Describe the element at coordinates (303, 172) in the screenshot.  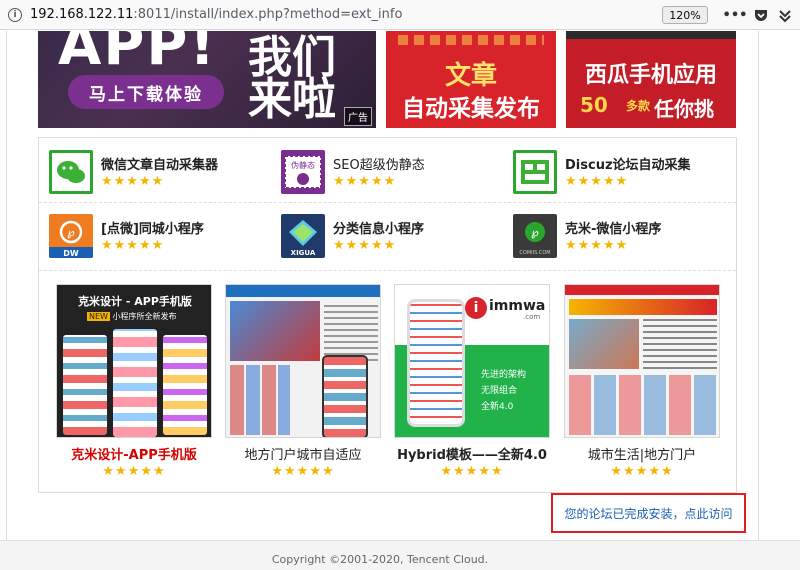
I see `seo-stamp-icon: 伪静态` at that location.